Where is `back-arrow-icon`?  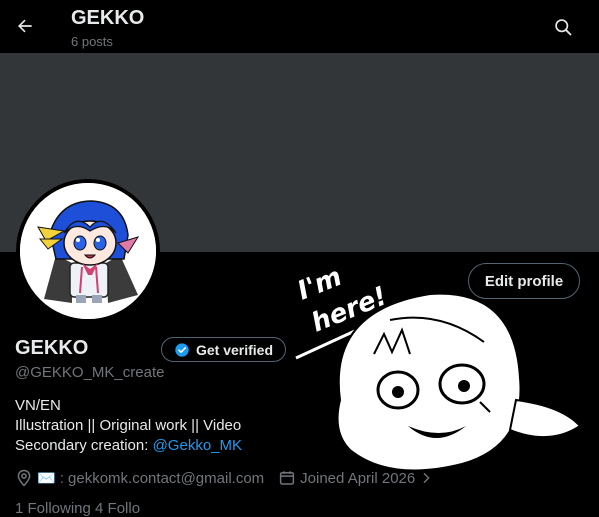 back-arrow-icon is located at coordinates (25, 26).